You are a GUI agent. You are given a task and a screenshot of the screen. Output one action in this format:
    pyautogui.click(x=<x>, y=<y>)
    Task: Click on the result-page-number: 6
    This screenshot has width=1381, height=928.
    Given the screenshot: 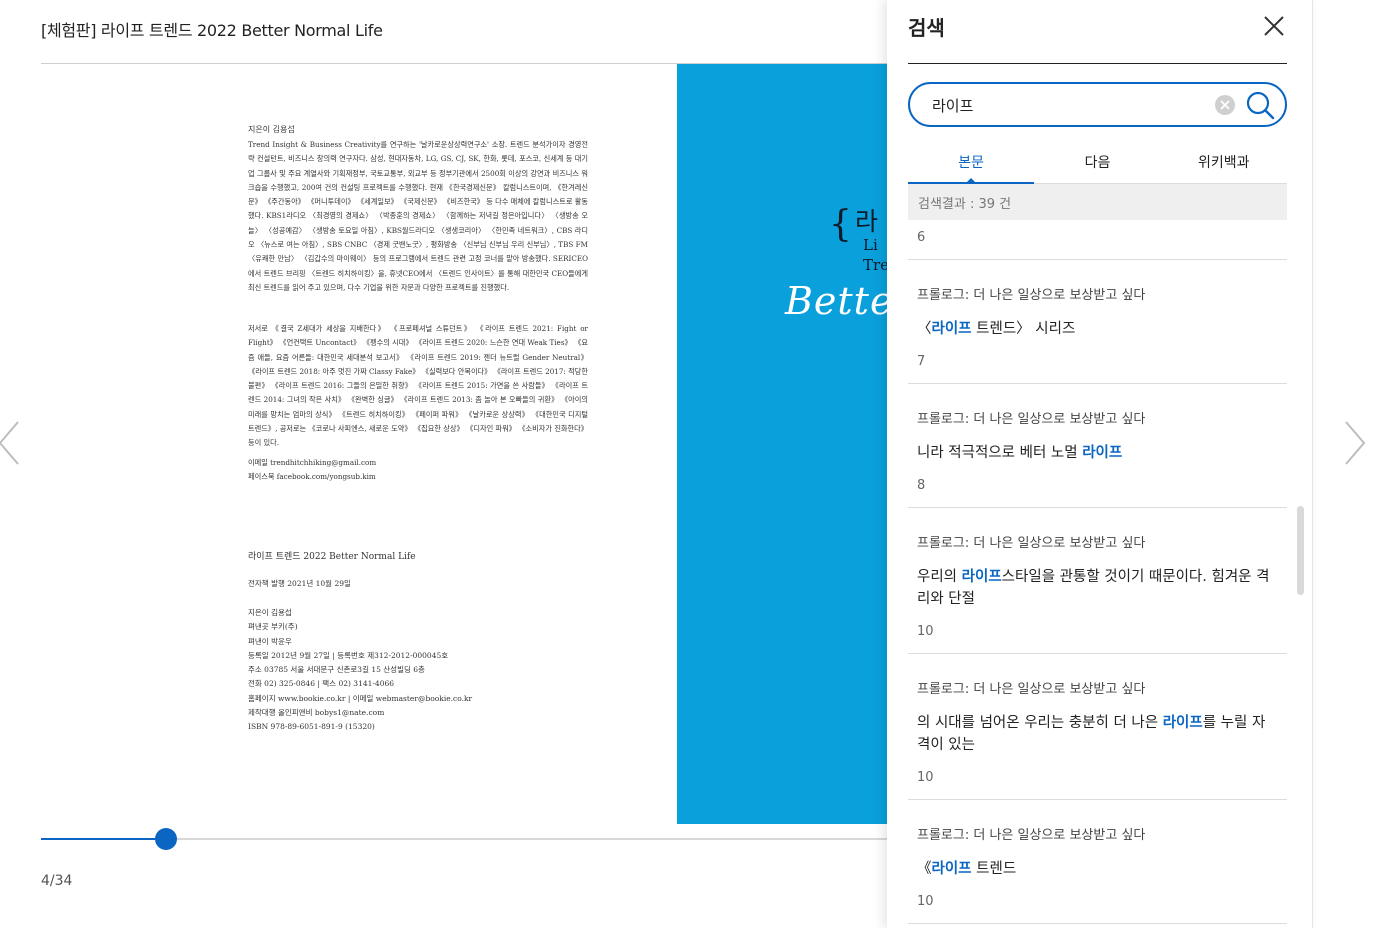 What is the action you would take?
    pyautogui.click(x=1097, y=240)
    